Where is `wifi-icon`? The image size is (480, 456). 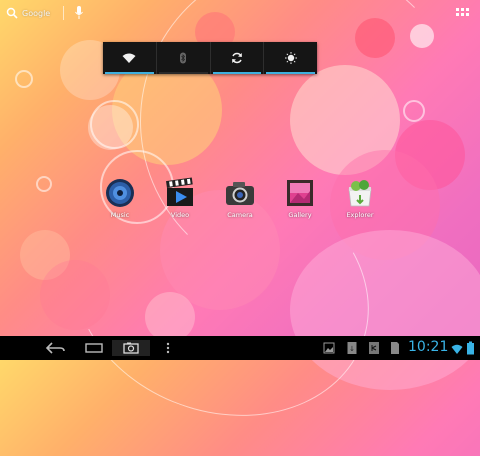 wifi-icon is located at coordinates (129, 58).